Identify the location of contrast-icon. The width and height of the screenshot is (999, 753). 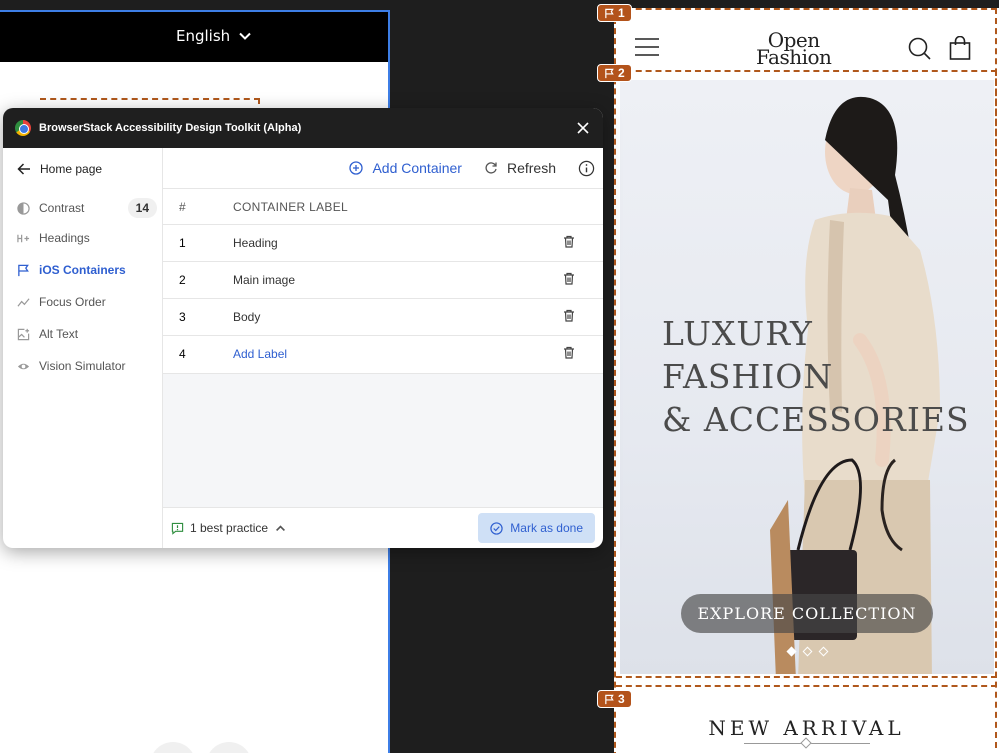
(23, 208).